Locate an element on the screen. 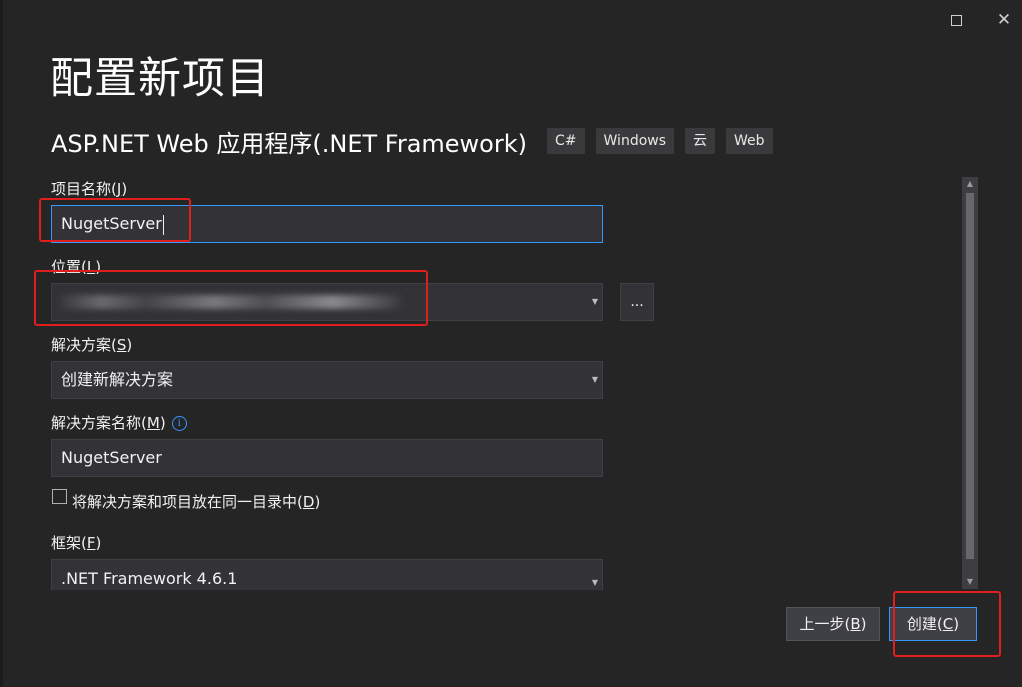 The height and width of the screenshot is (687, 1022). tag-web: Web is located at coordinates (749, 141).